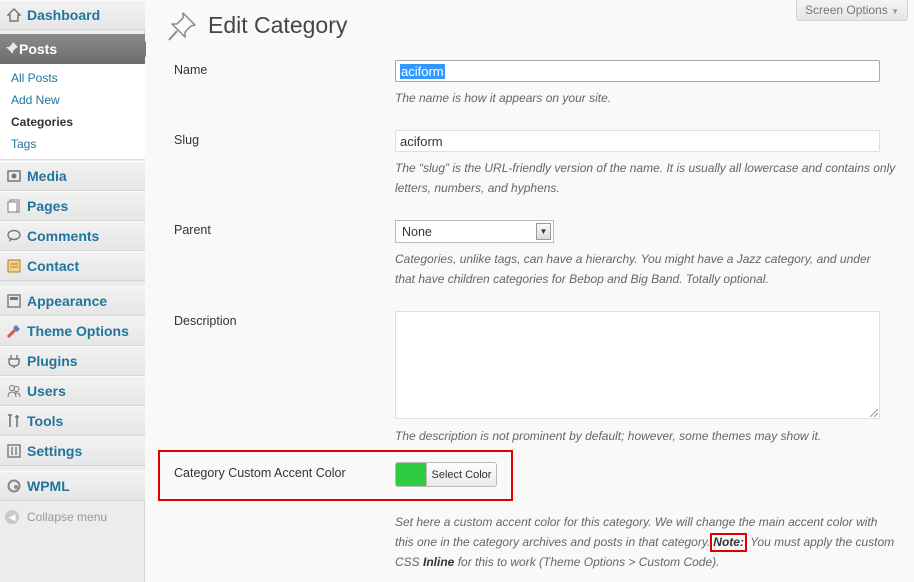  I want to click on accent-color-label: Category Custom Accent Color, so click(260, 473).